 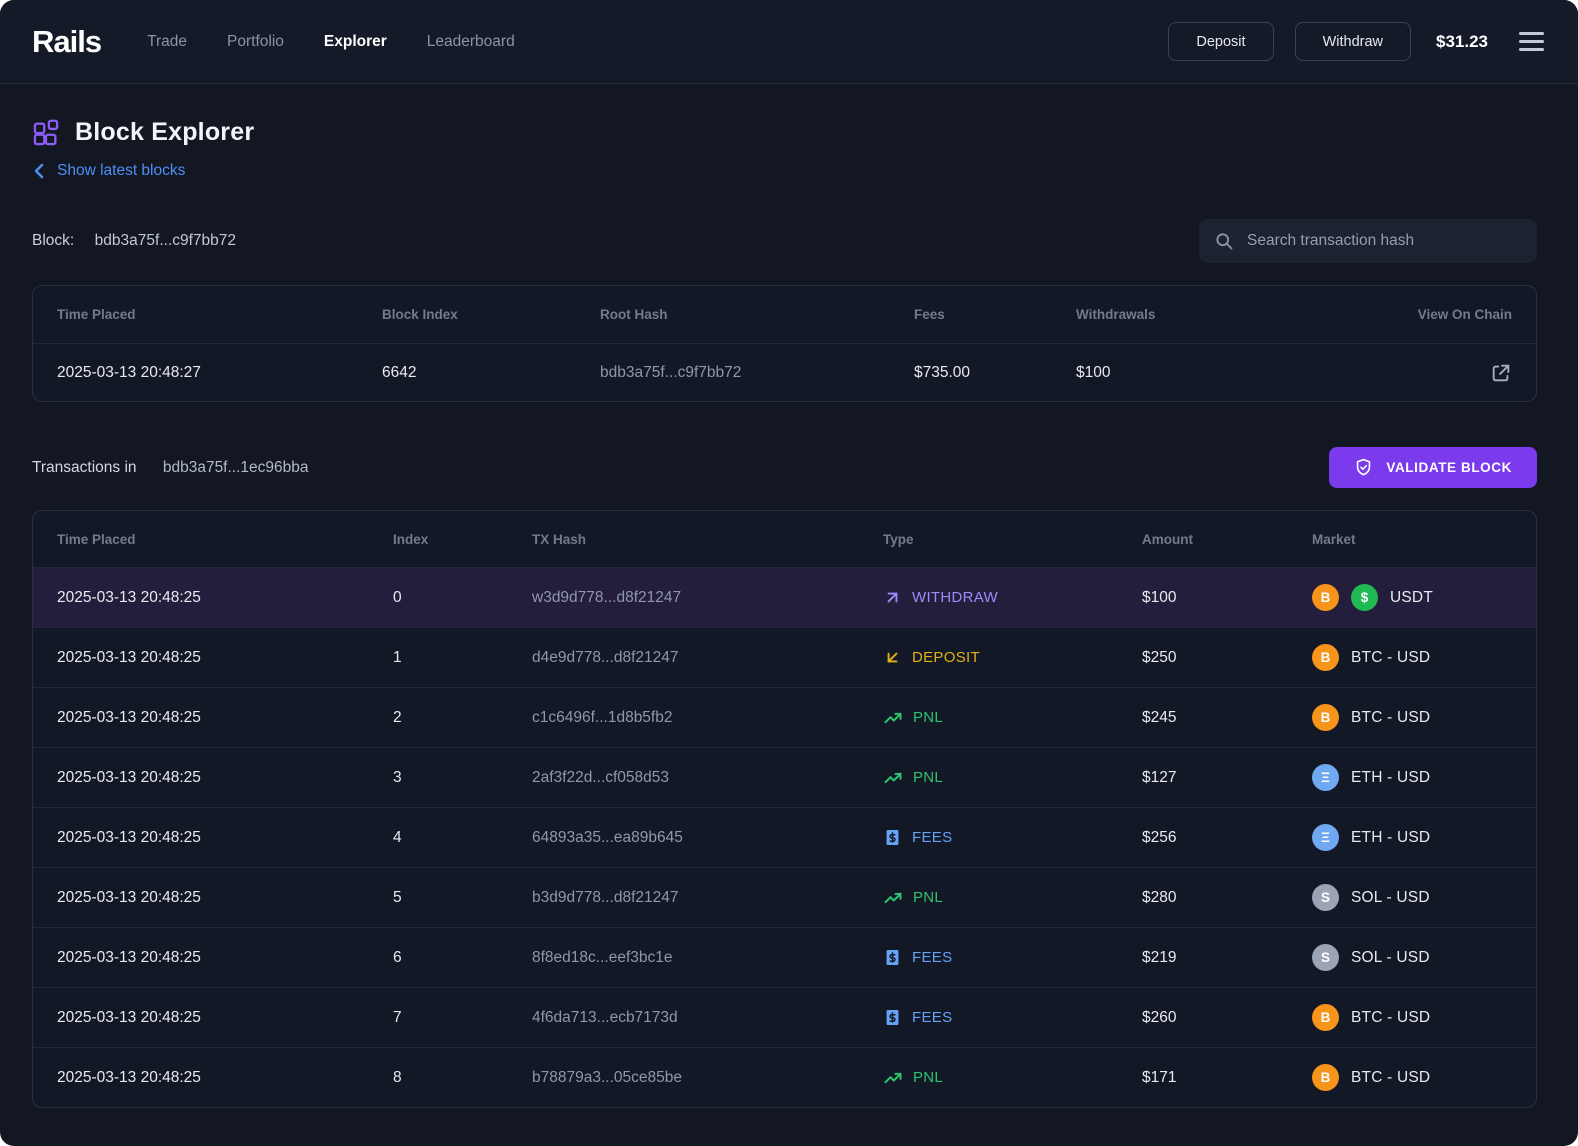 I want to click on back-link-label: Show latest blocks, so click(x=121, y=170).